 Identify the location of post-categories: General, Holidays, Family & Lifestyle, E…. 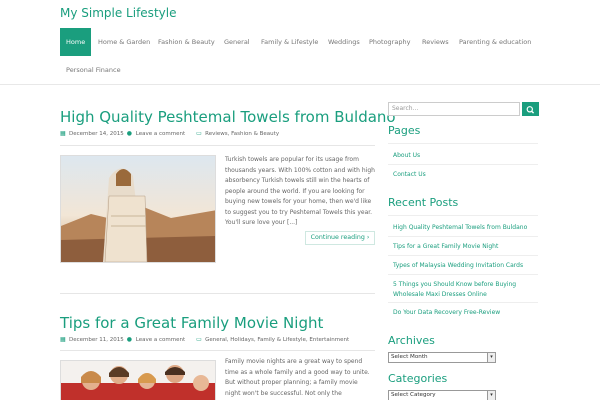
(277, 340).